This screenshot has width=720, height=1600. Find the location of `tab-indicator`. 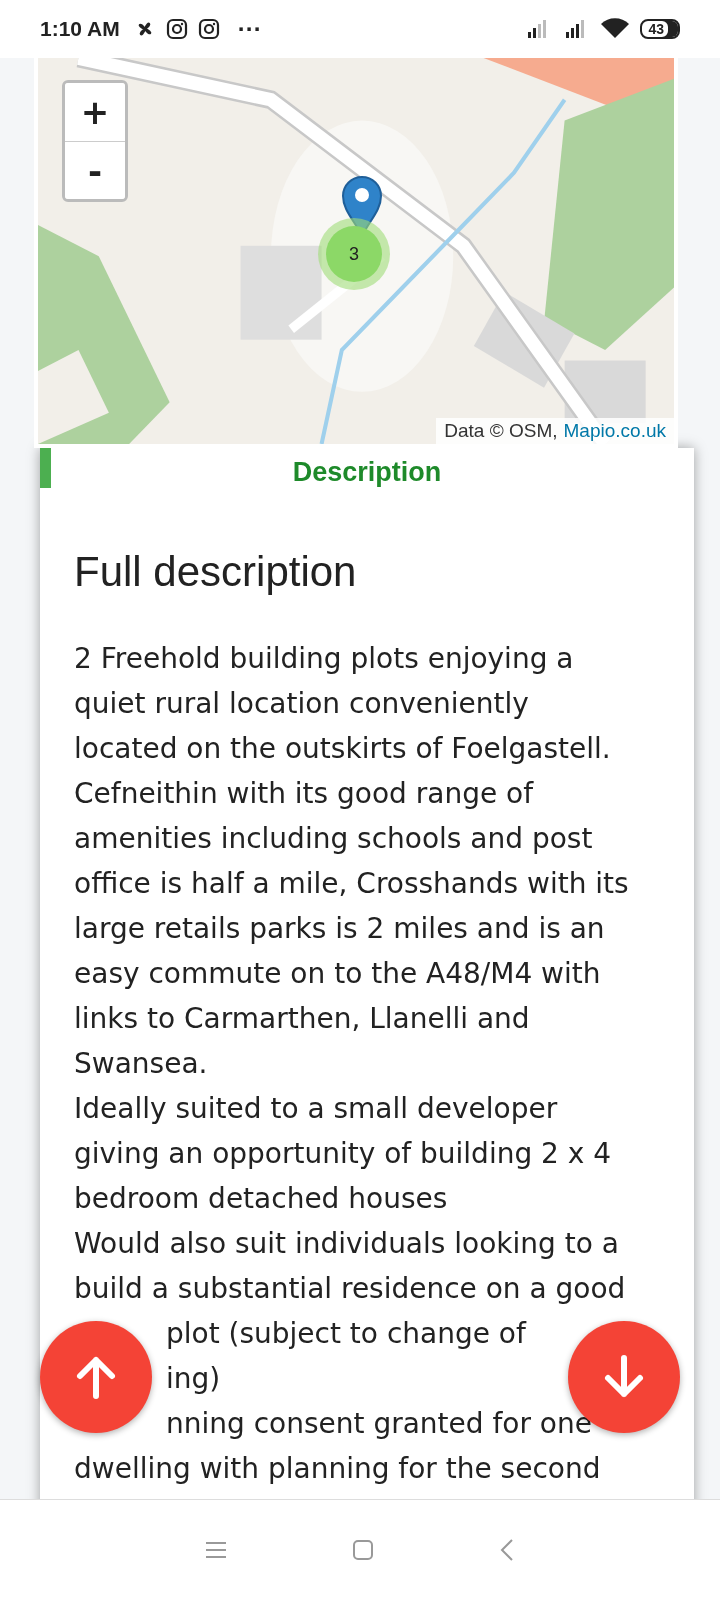

tab-indicator is located at coordinates (45, 468).